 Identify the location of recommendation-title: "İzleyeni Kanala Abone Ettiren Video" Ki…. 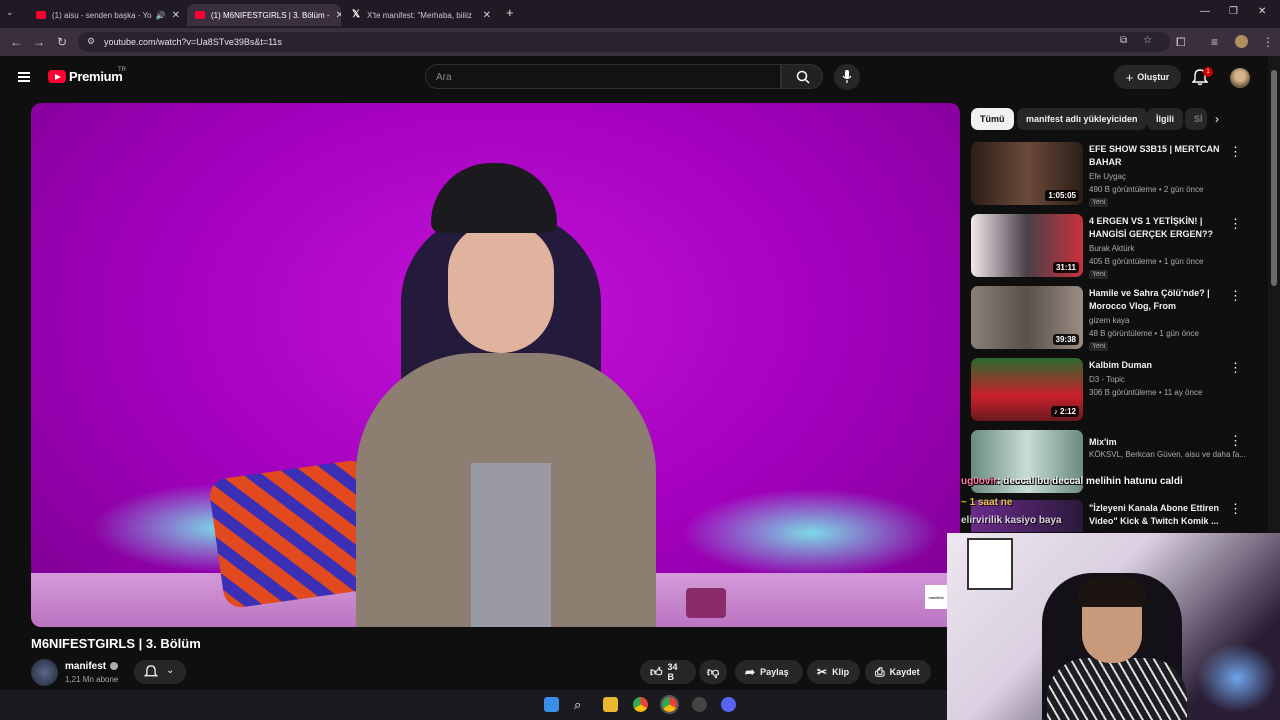
(1155, 515).